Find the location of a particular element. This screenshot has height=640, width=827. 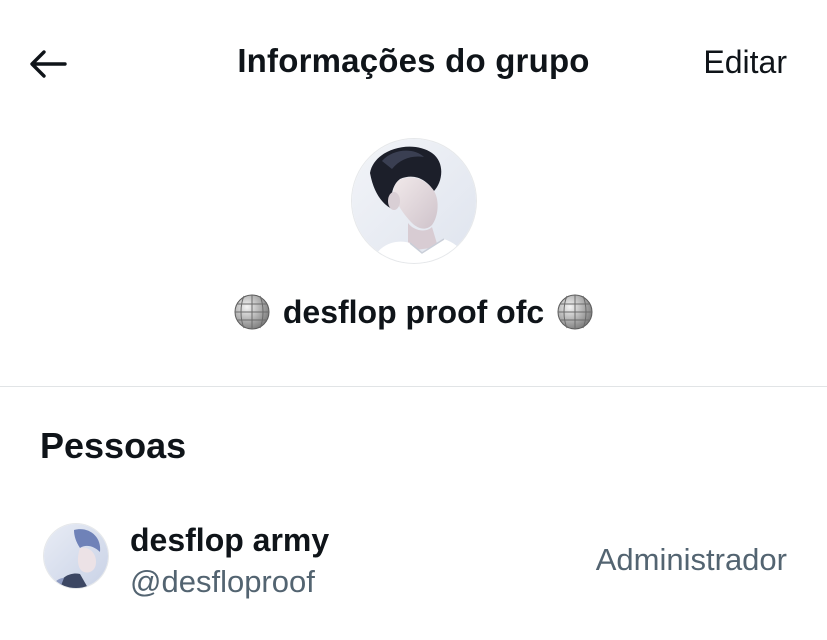

group-name-row: desflop proof ofc is located at coordinates (413, 312).